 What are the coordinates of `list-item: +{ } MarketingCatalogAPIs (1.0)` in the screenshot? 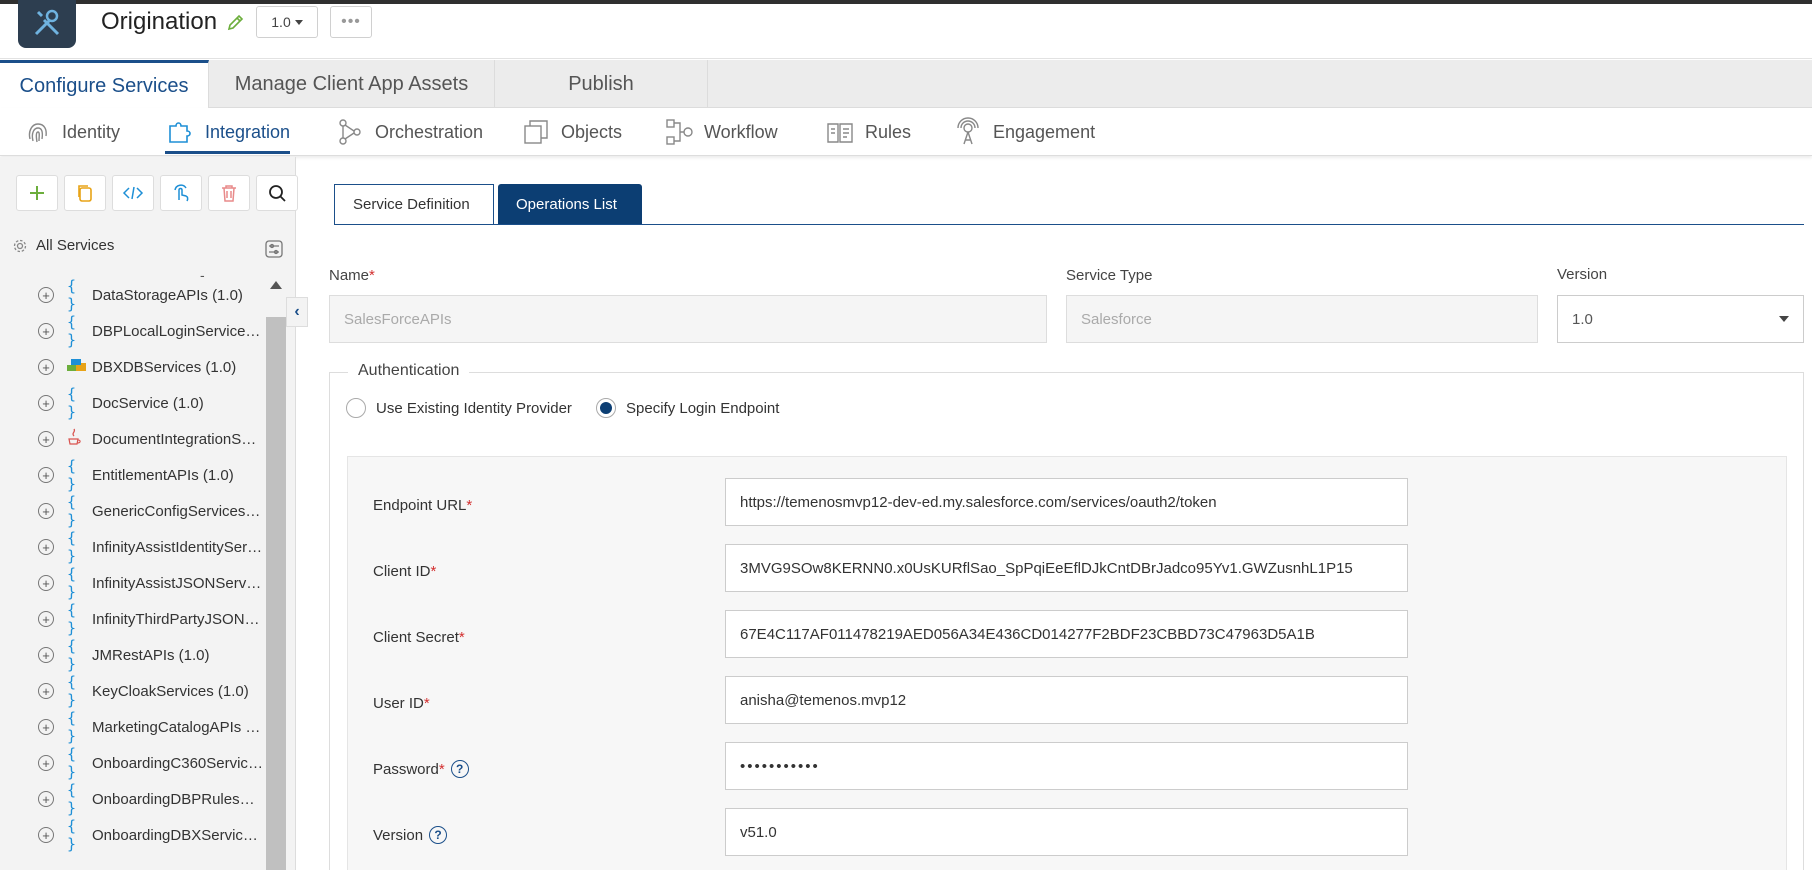 It's located at (133, 727).